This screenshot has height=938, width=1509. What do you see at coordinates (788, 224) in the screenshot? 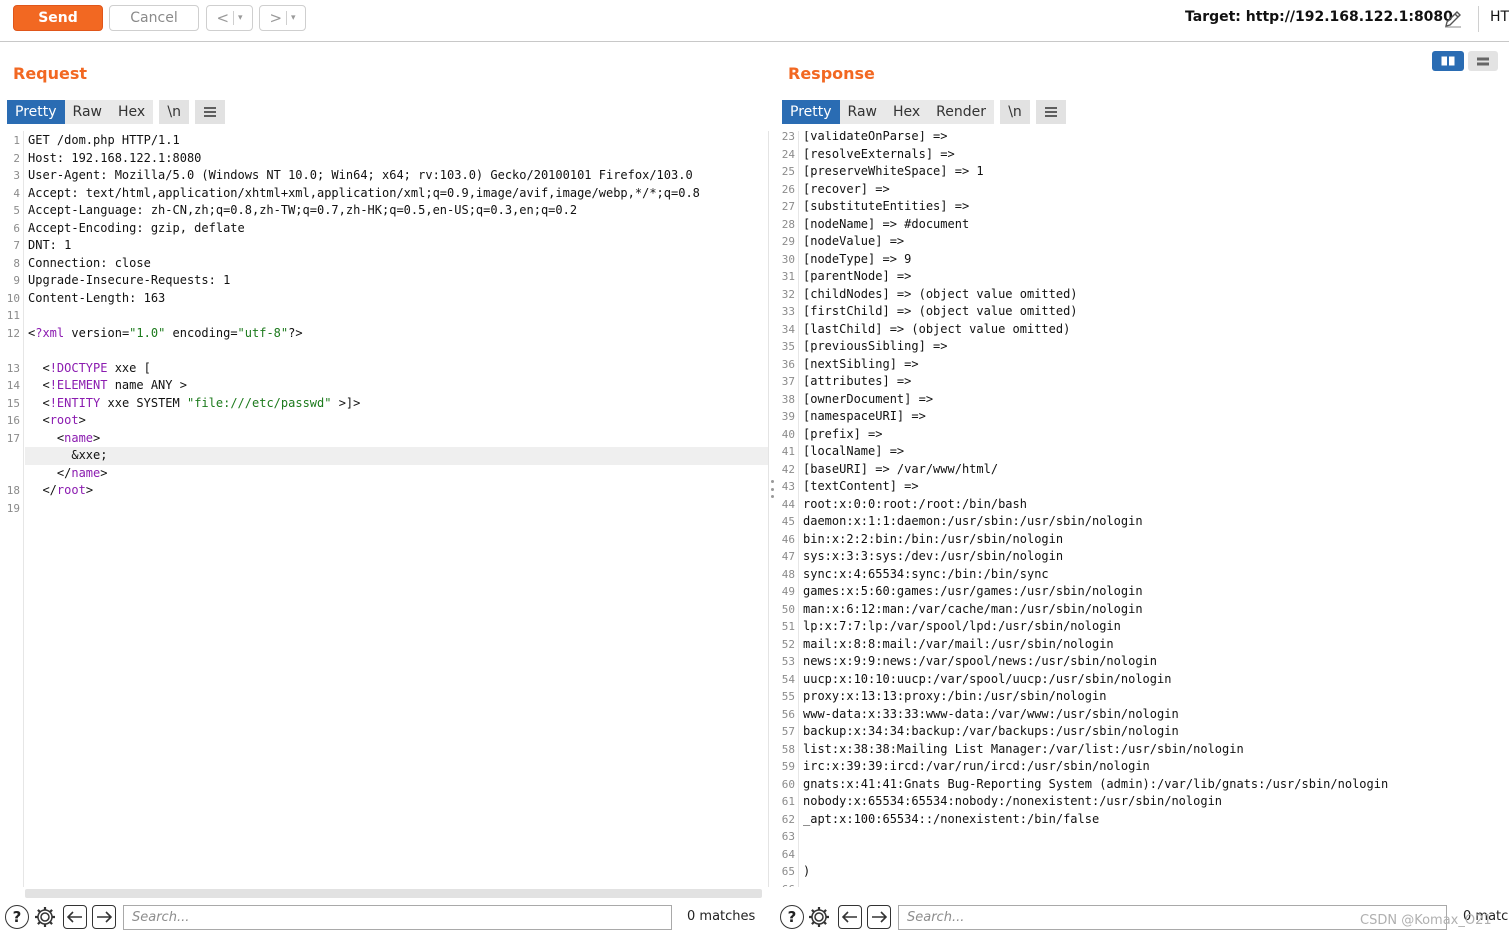
I see `line-number: 28` at bounding box center [788, 224].